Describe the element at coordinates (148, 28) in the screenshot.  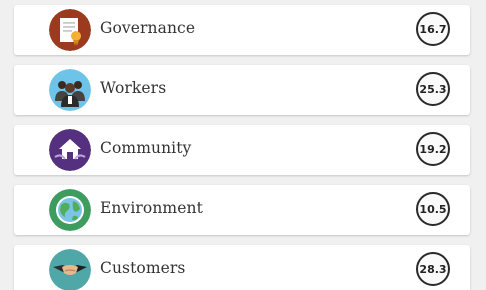
I see `category-label: Governance` at that location.